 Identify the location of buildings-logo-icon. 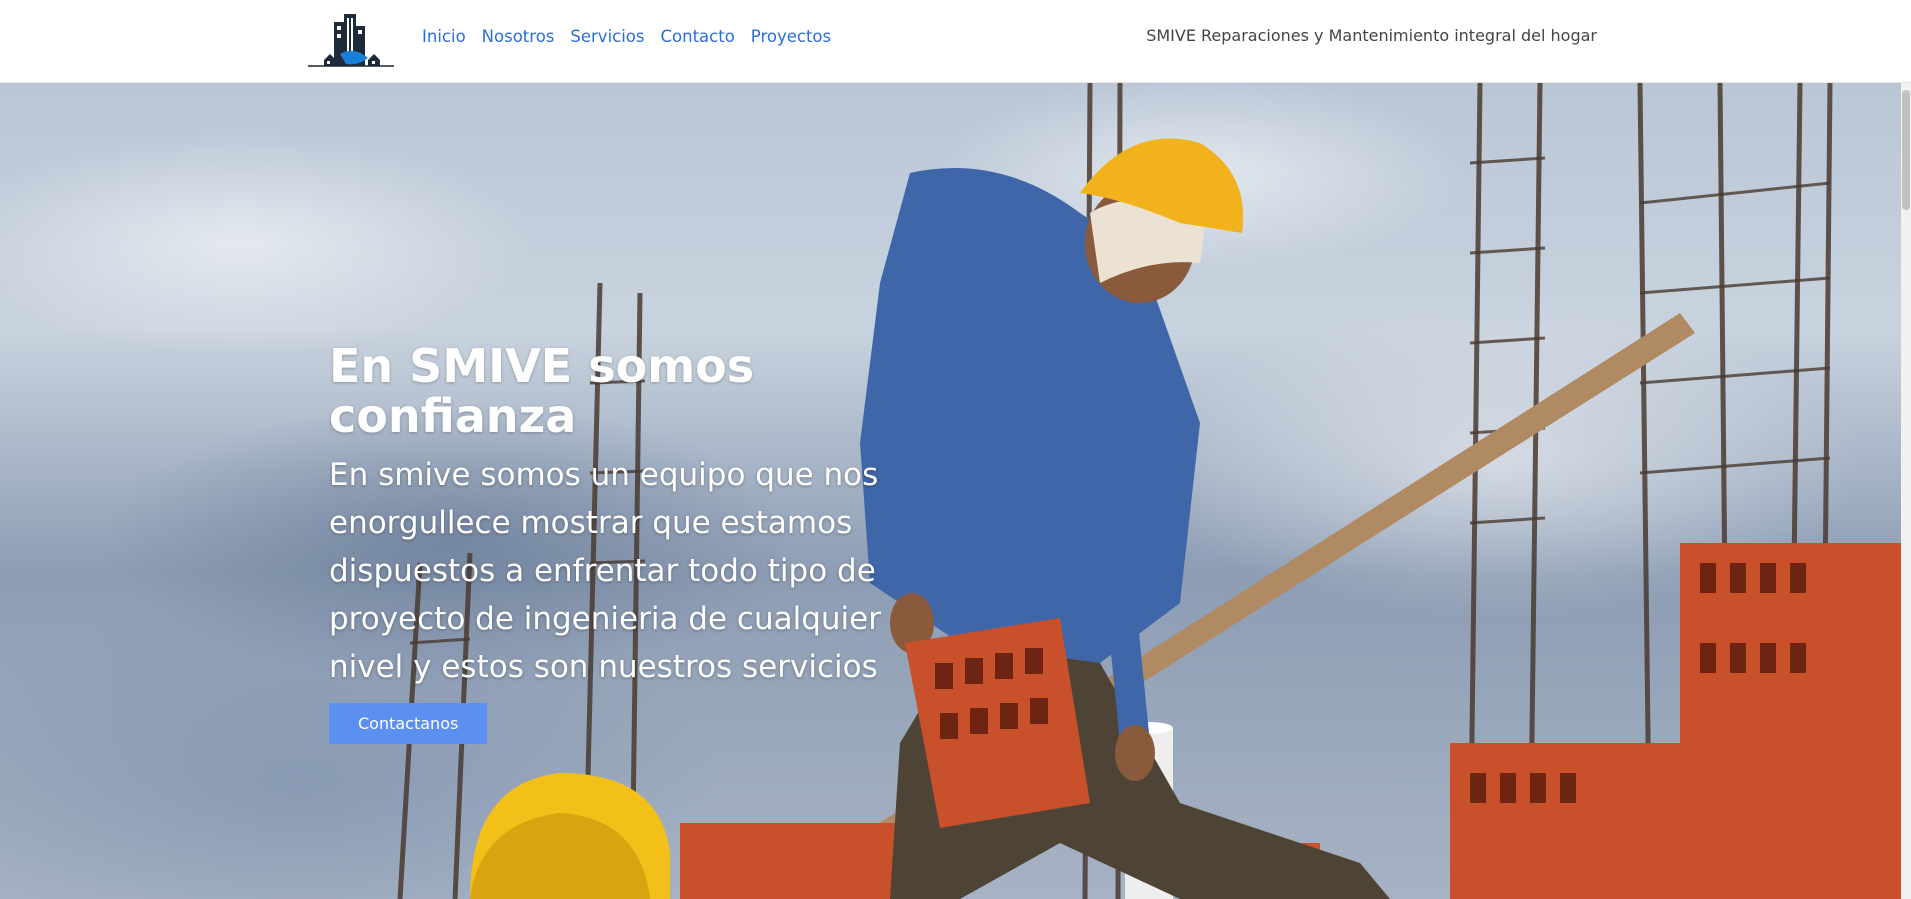
(351, 40).